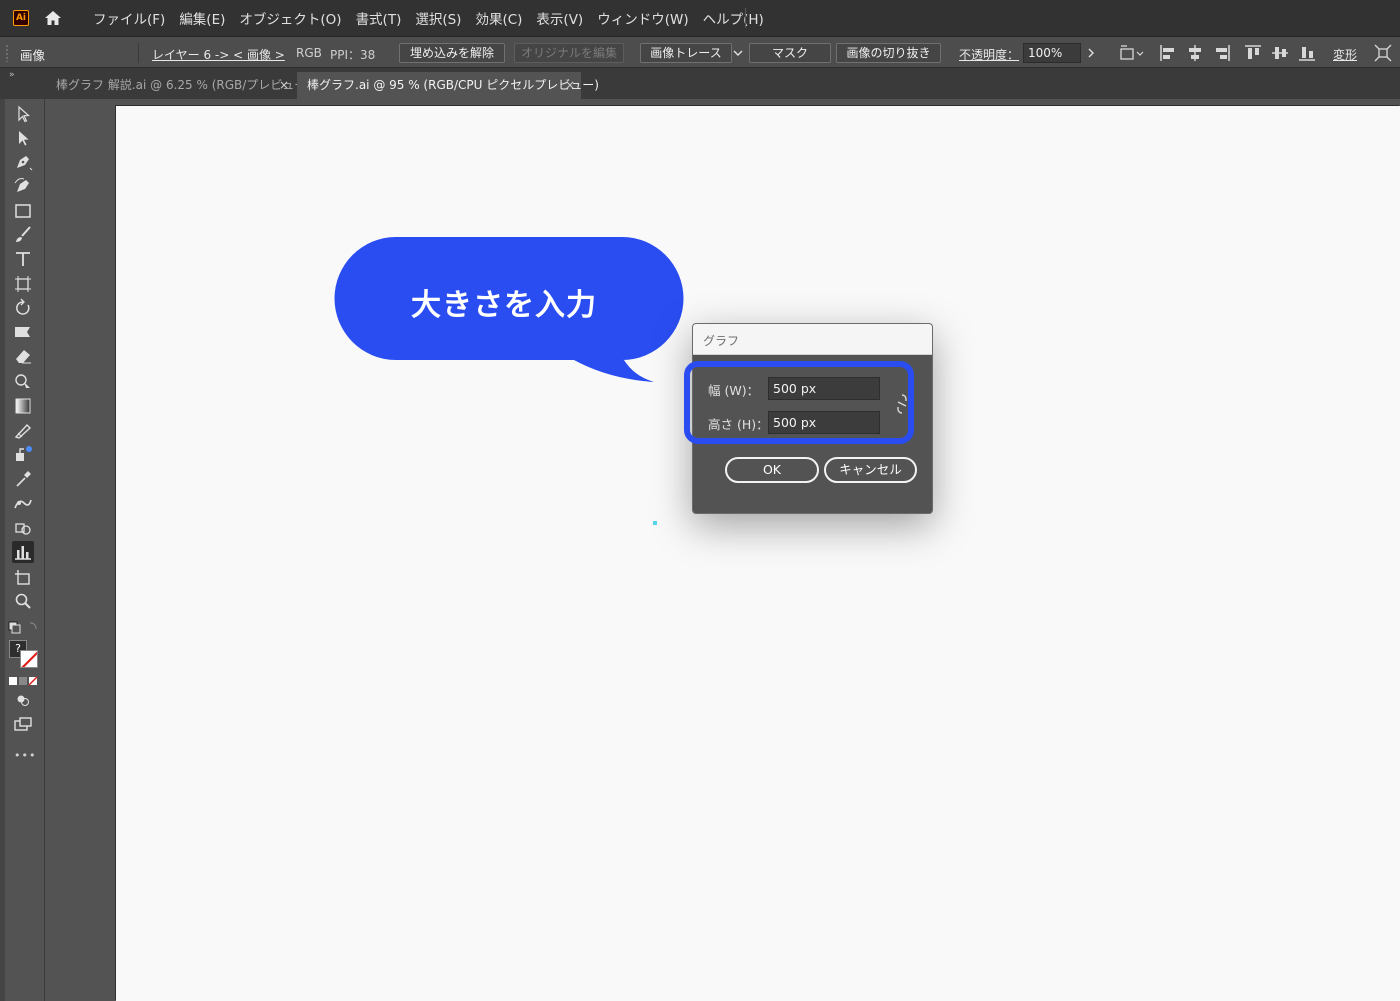  What do you see at coordinates (790, 53) in the screenshot?
I see `mask-button: マスク` at bounding box center [790, 53].